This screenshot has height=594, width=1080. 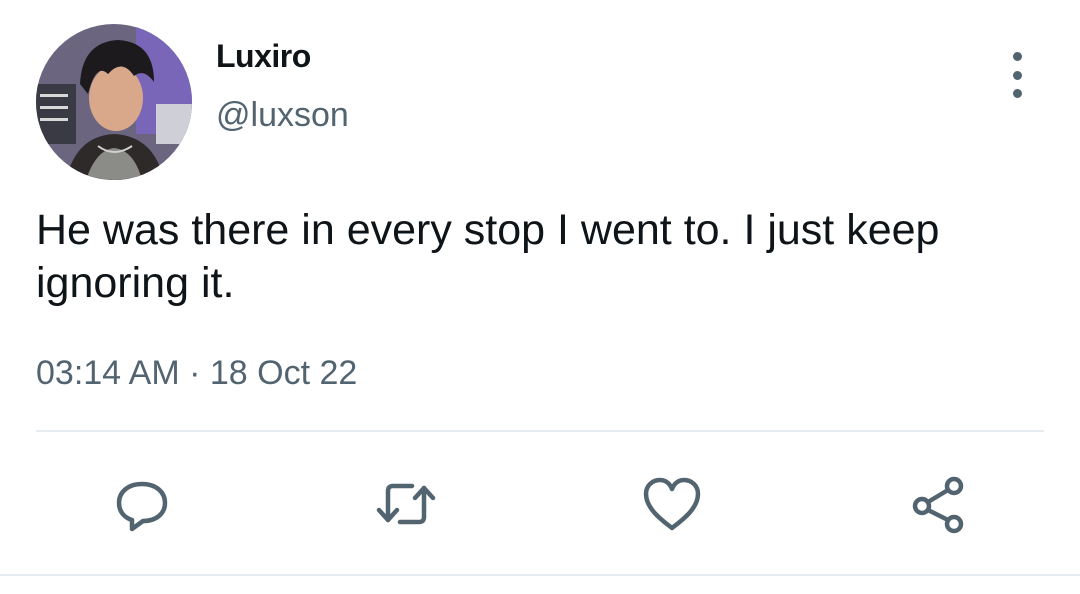 What do you see at coordinates (282, 115) in the screenshot?
I see `user-handle: @luxson` at bounding box center [282, 115].